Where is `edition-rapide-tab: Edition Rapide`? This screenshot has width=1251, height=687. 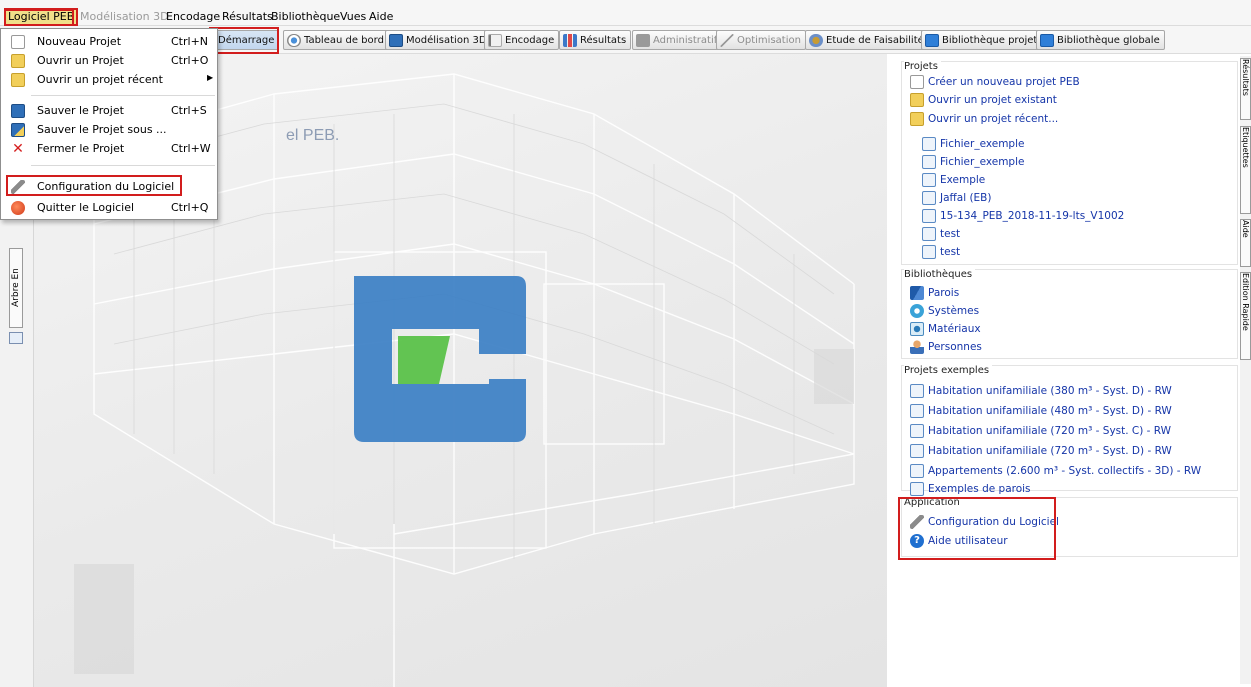
edition-rapide-tab: Edition Rapide is located at coordinates (1245, 316).